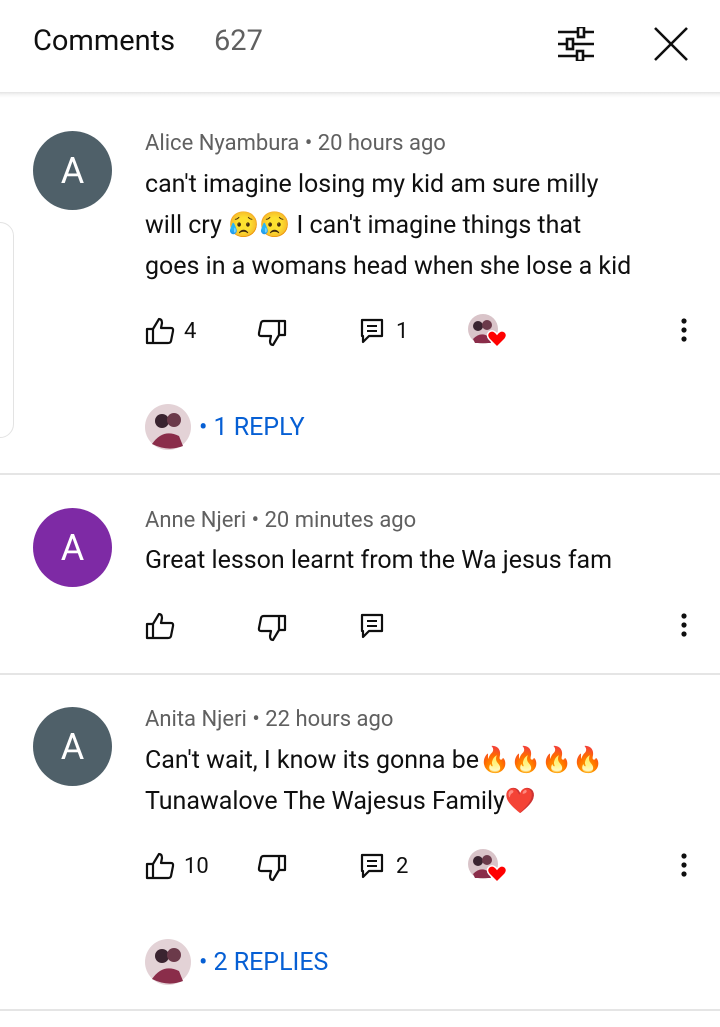  I want to click on comment-meta: Anne Njeri • 20 minutes ago, so click(280, 520).